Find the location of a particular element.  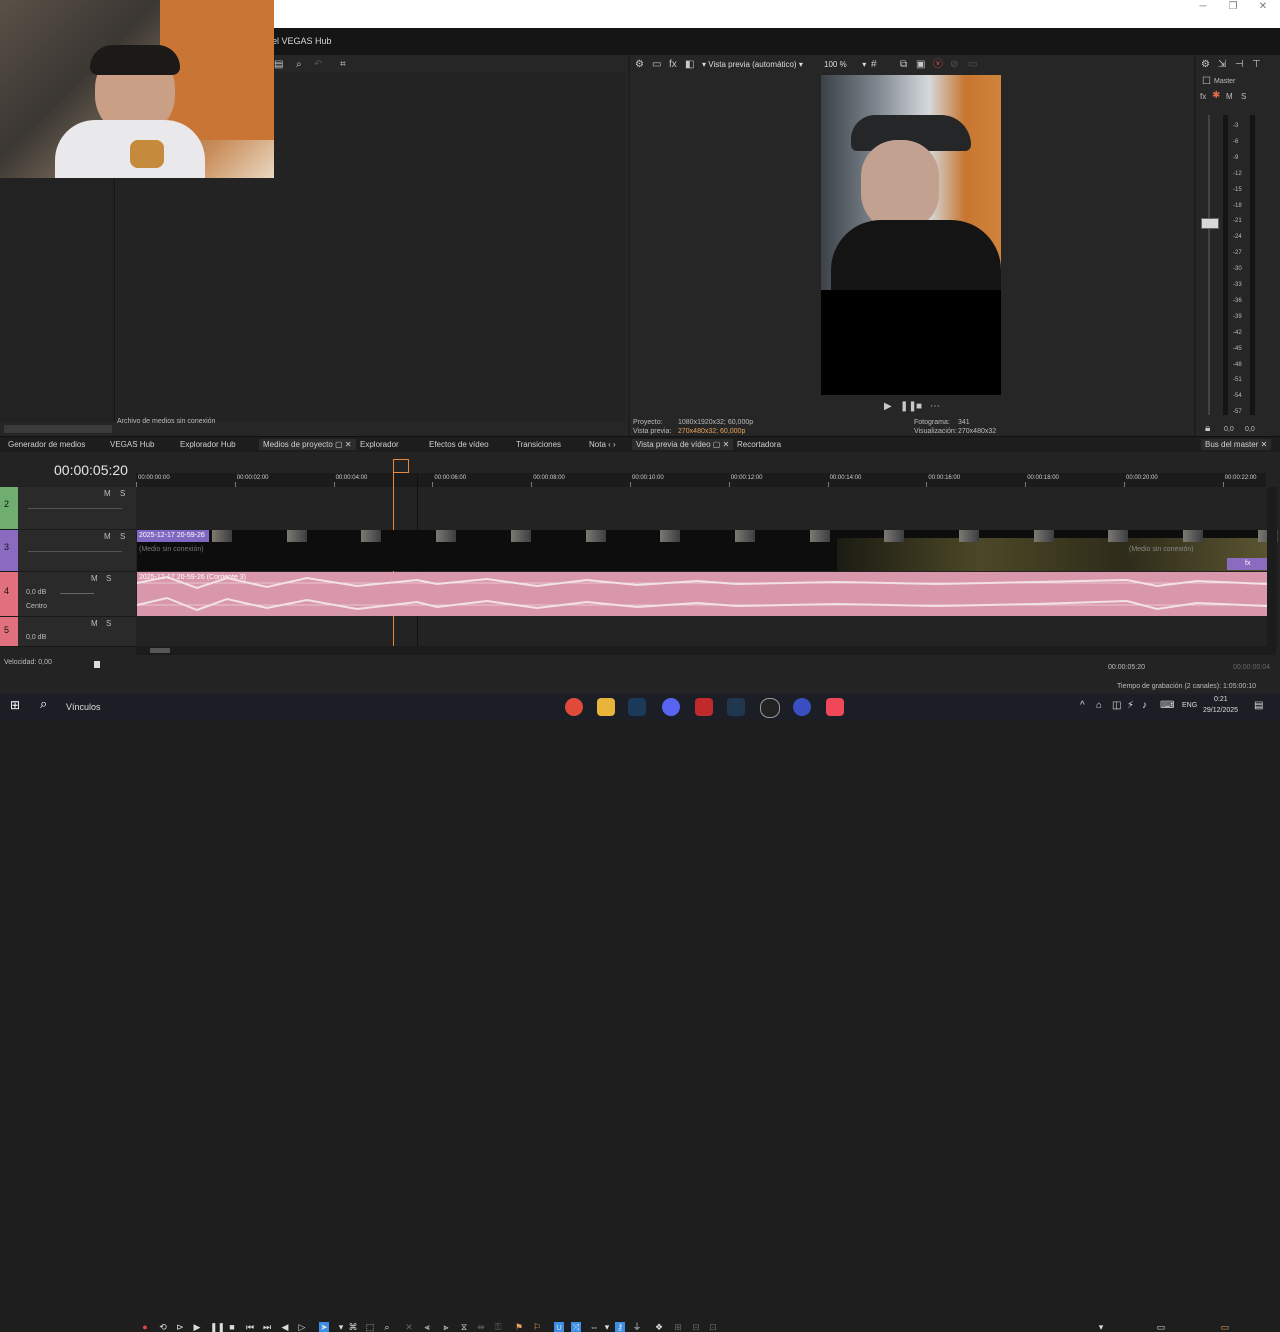

pause-button: ❚❚ is located at coordinates (217, 1327).